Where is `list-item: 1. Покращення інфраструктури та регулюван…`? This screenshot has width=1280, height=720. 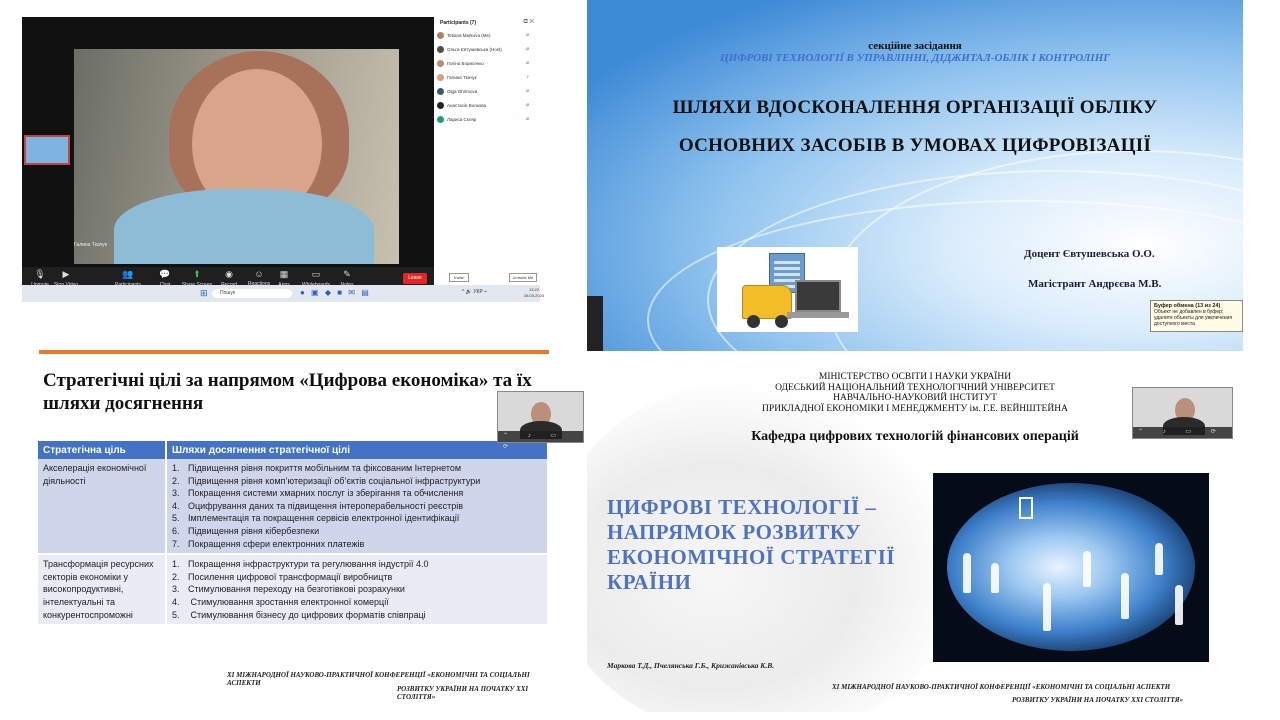
list-item: 1. Покращення інфраструктури та регулюван… is located at coordinates (300, 564).